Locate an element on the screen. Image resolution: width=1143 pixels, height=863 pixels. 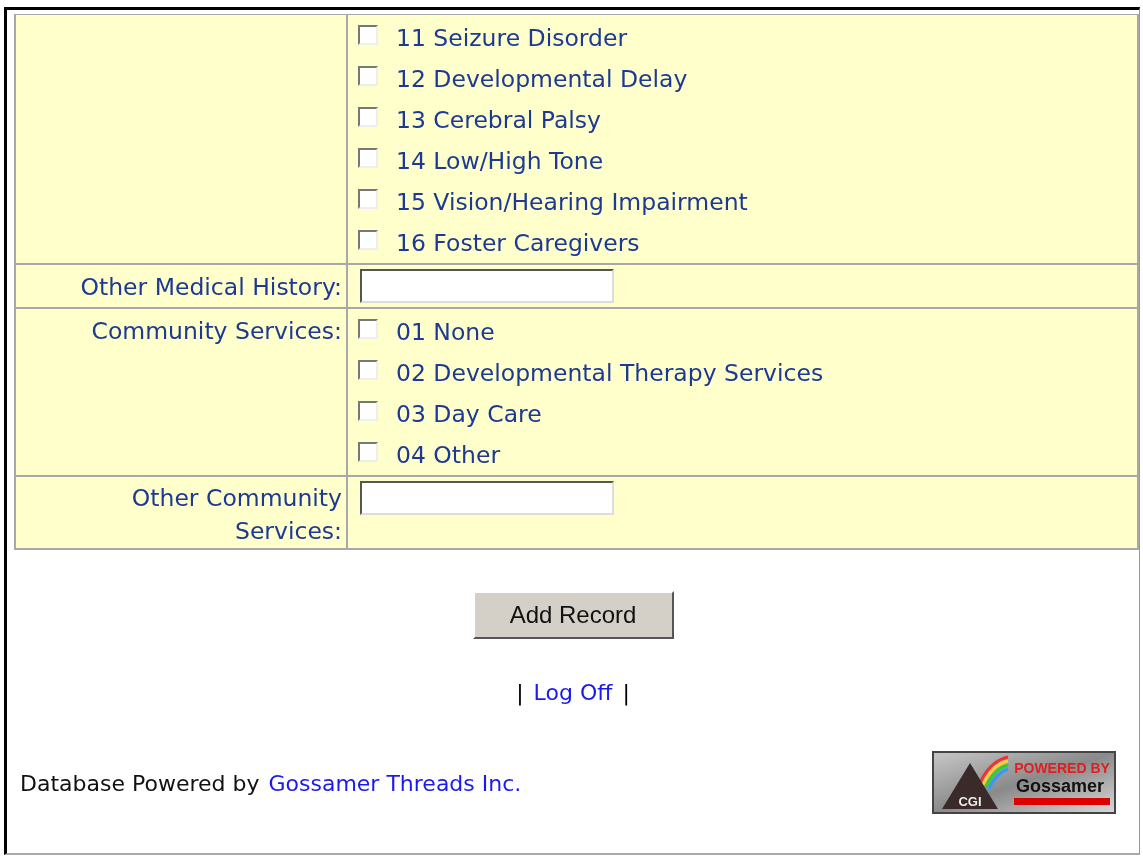
checkbox-label: 14 Low/High Tone is located at coordinates (500, 160).